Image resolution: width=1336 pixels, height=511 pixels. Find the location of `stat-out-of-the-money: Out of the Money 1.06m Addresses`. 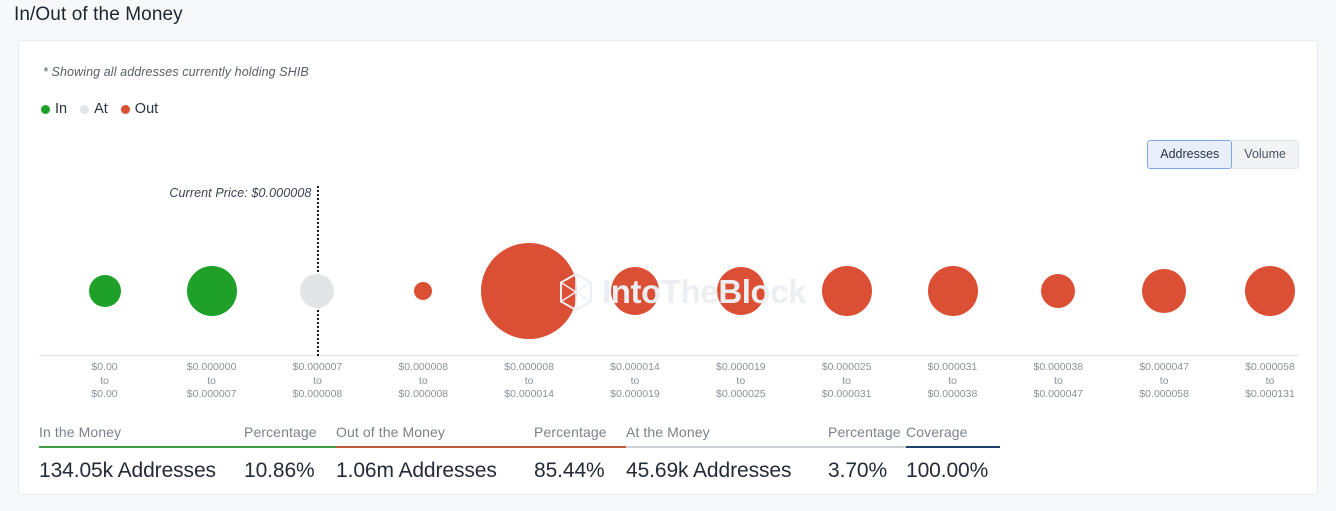

stat-out-of-the-money: Out of the Money 1.06m Addresses is located at coordinates (435, 453).